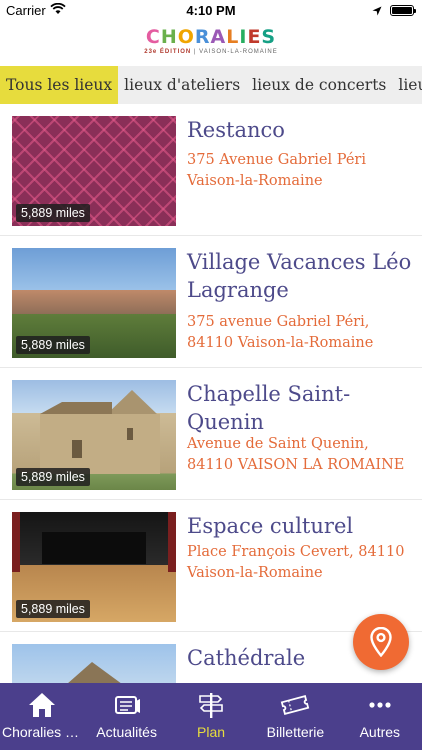 This screenshot has height=750, width=422. I want to click on place-title: Chapelle Saint-Quenin, so click(269, 408).